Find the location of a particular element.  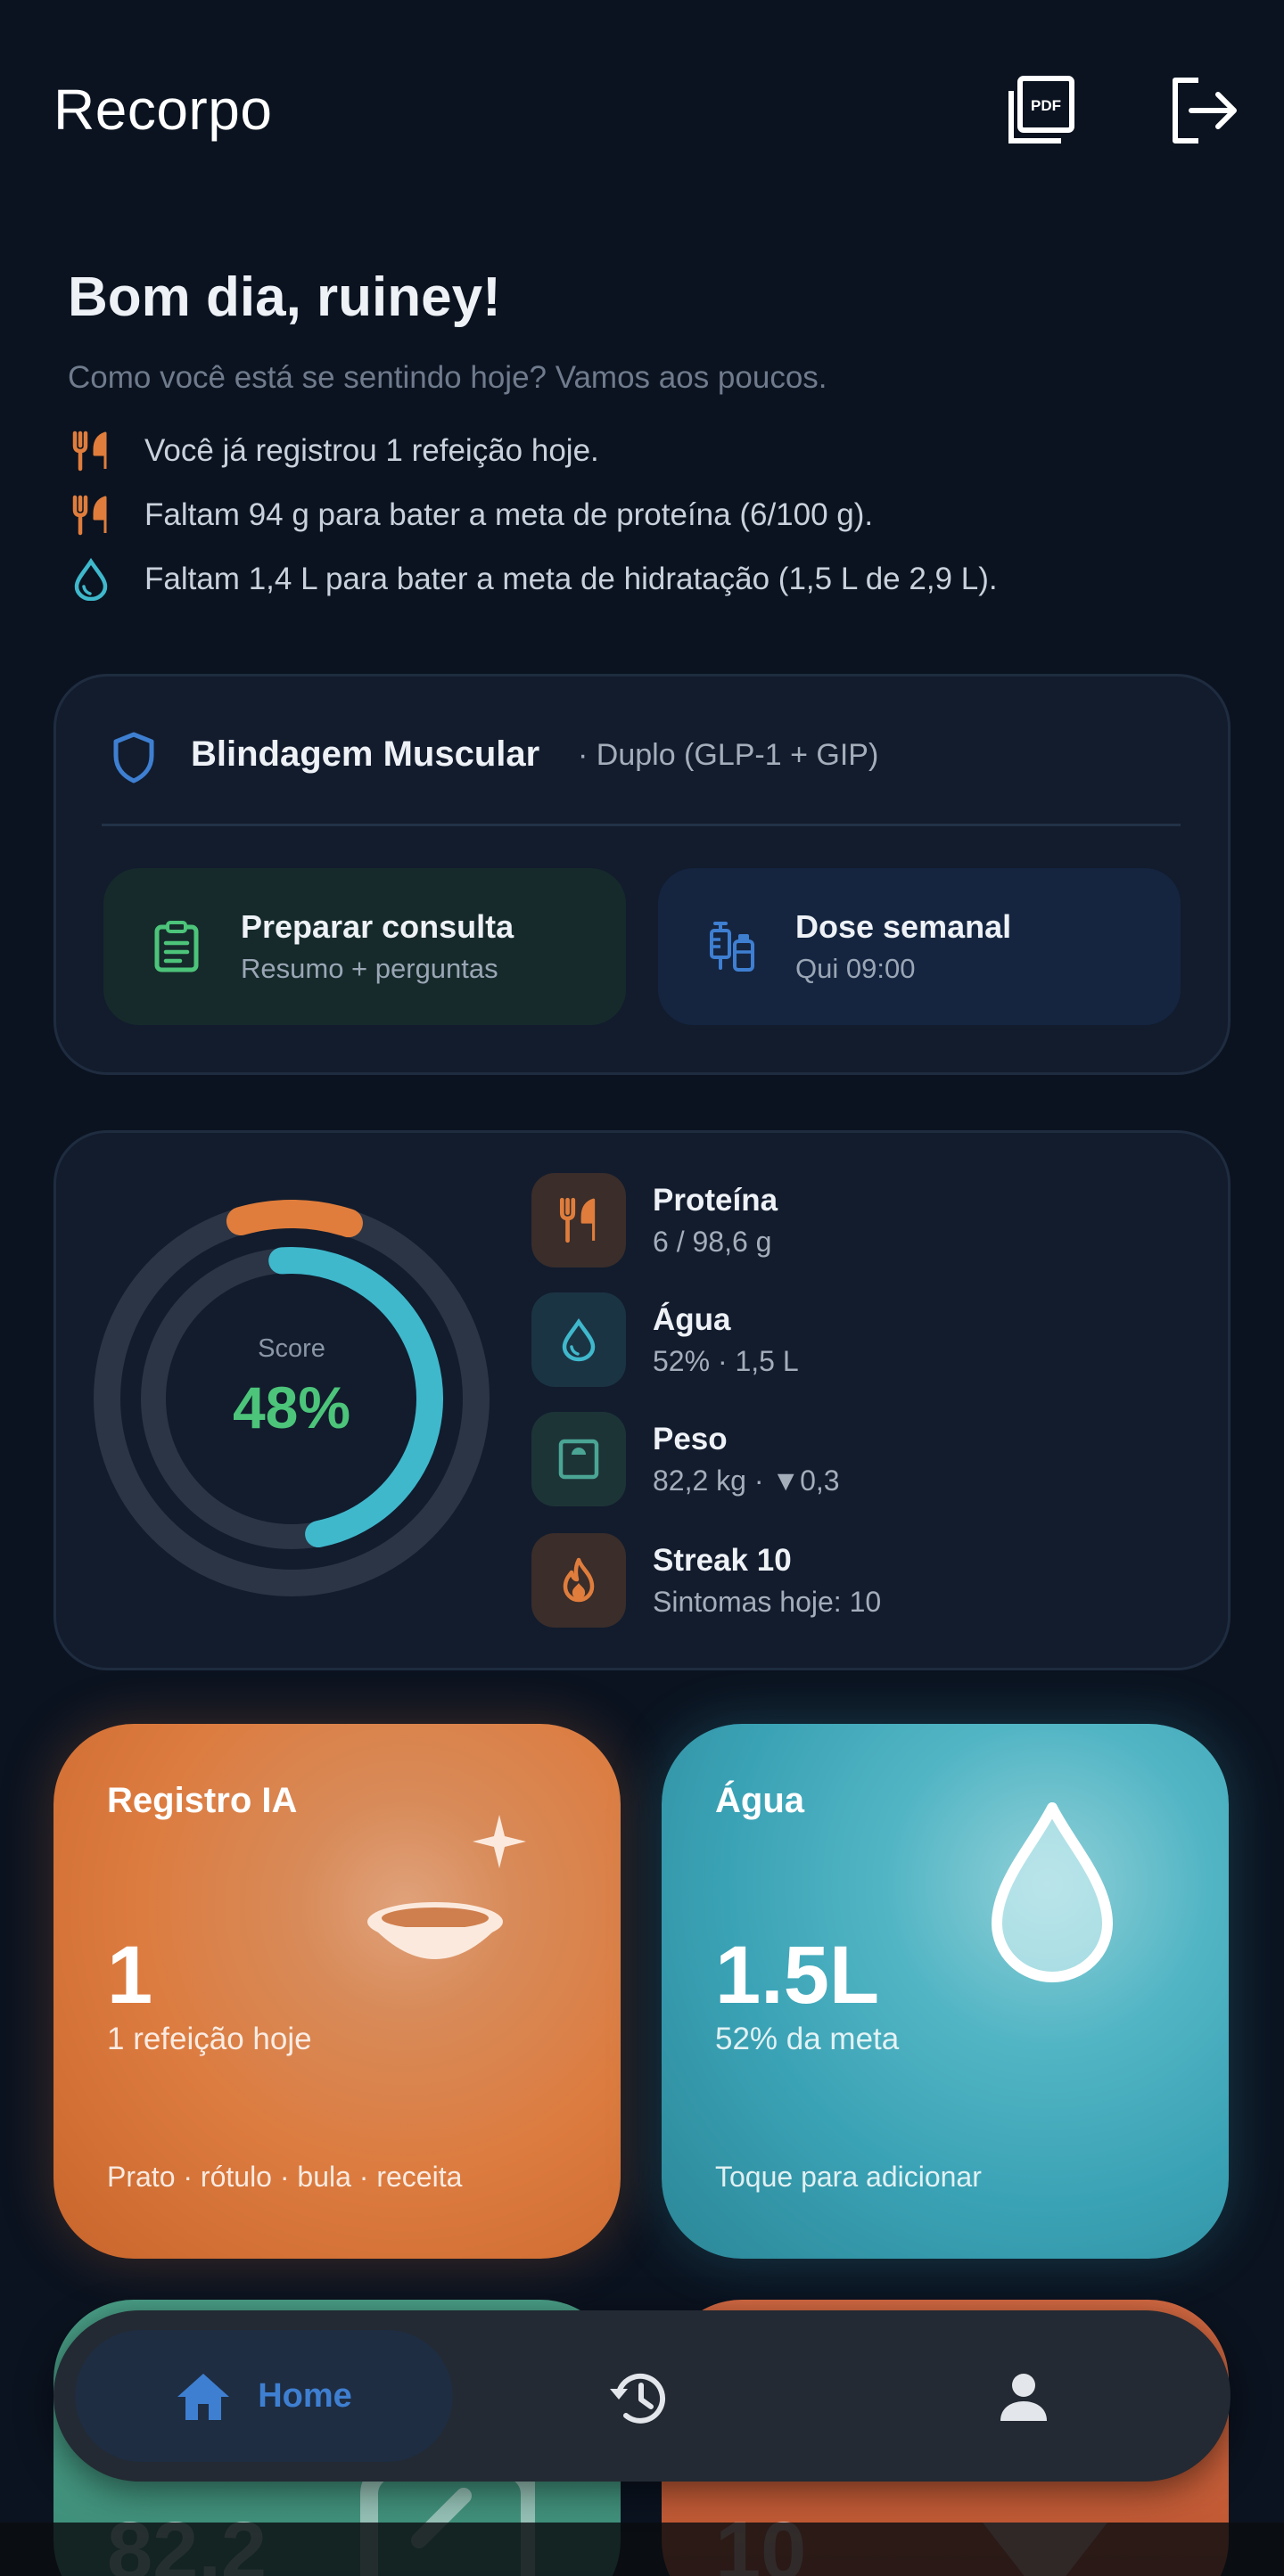

blindagem-subtitle: · Duplo (GLP-1 + GIP) is located at coordinates (728, 755).